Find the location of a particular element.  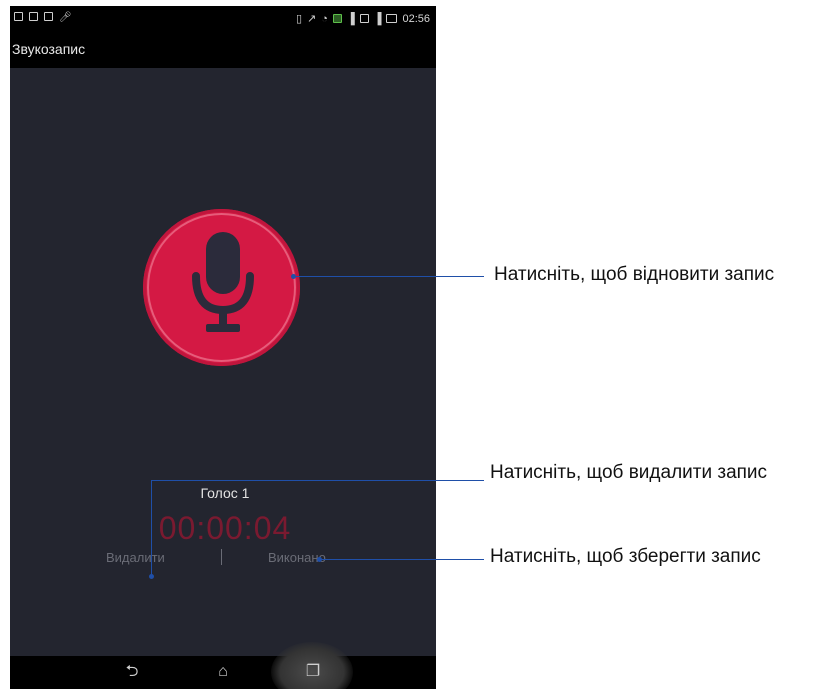

navigation-bar: ⮌ ⌂ ❐ is located at coordinates (223, 665).